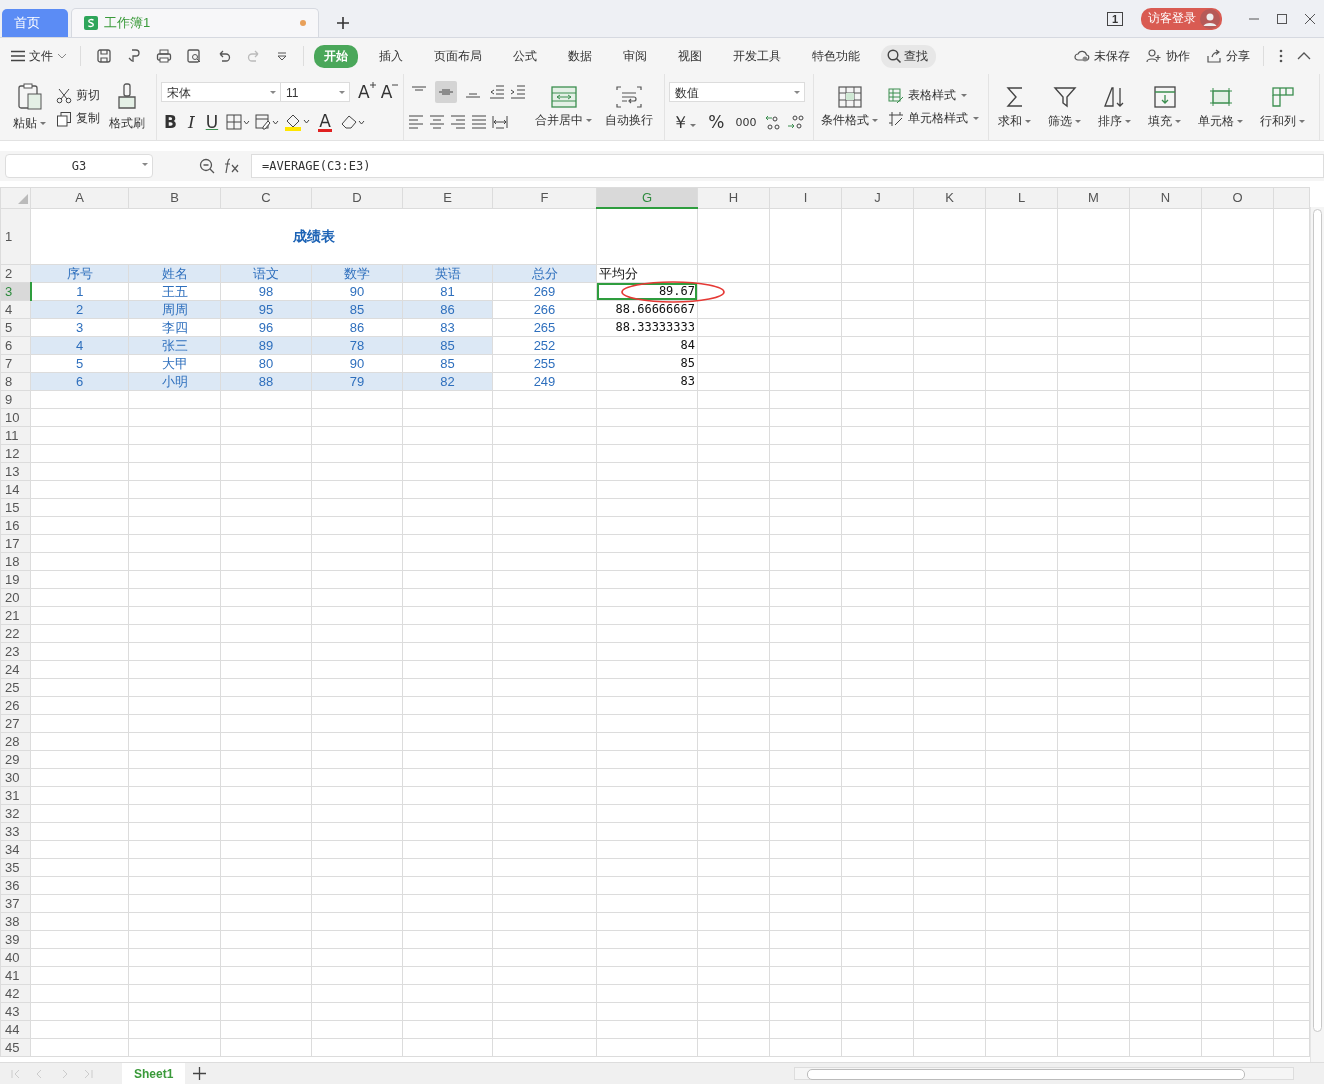 This screenshot has height=1084, width=1324. I want to click on customize-icon, so click(282, 56).